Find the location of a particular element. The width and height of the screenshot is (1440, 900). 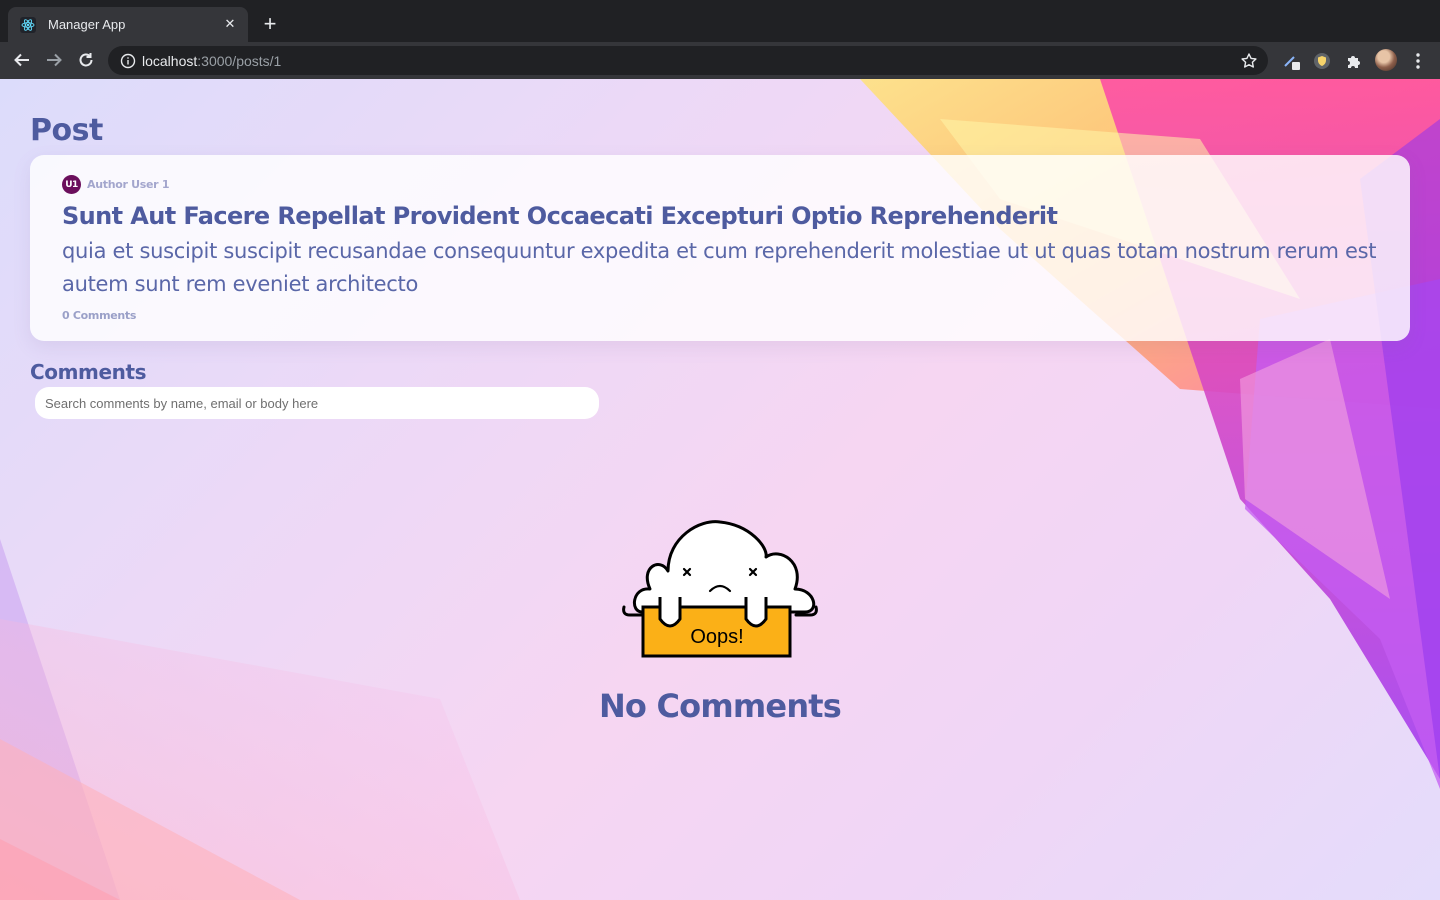

address-bar: localhost:3000/posts/1 is located at coordinates (688, 60).